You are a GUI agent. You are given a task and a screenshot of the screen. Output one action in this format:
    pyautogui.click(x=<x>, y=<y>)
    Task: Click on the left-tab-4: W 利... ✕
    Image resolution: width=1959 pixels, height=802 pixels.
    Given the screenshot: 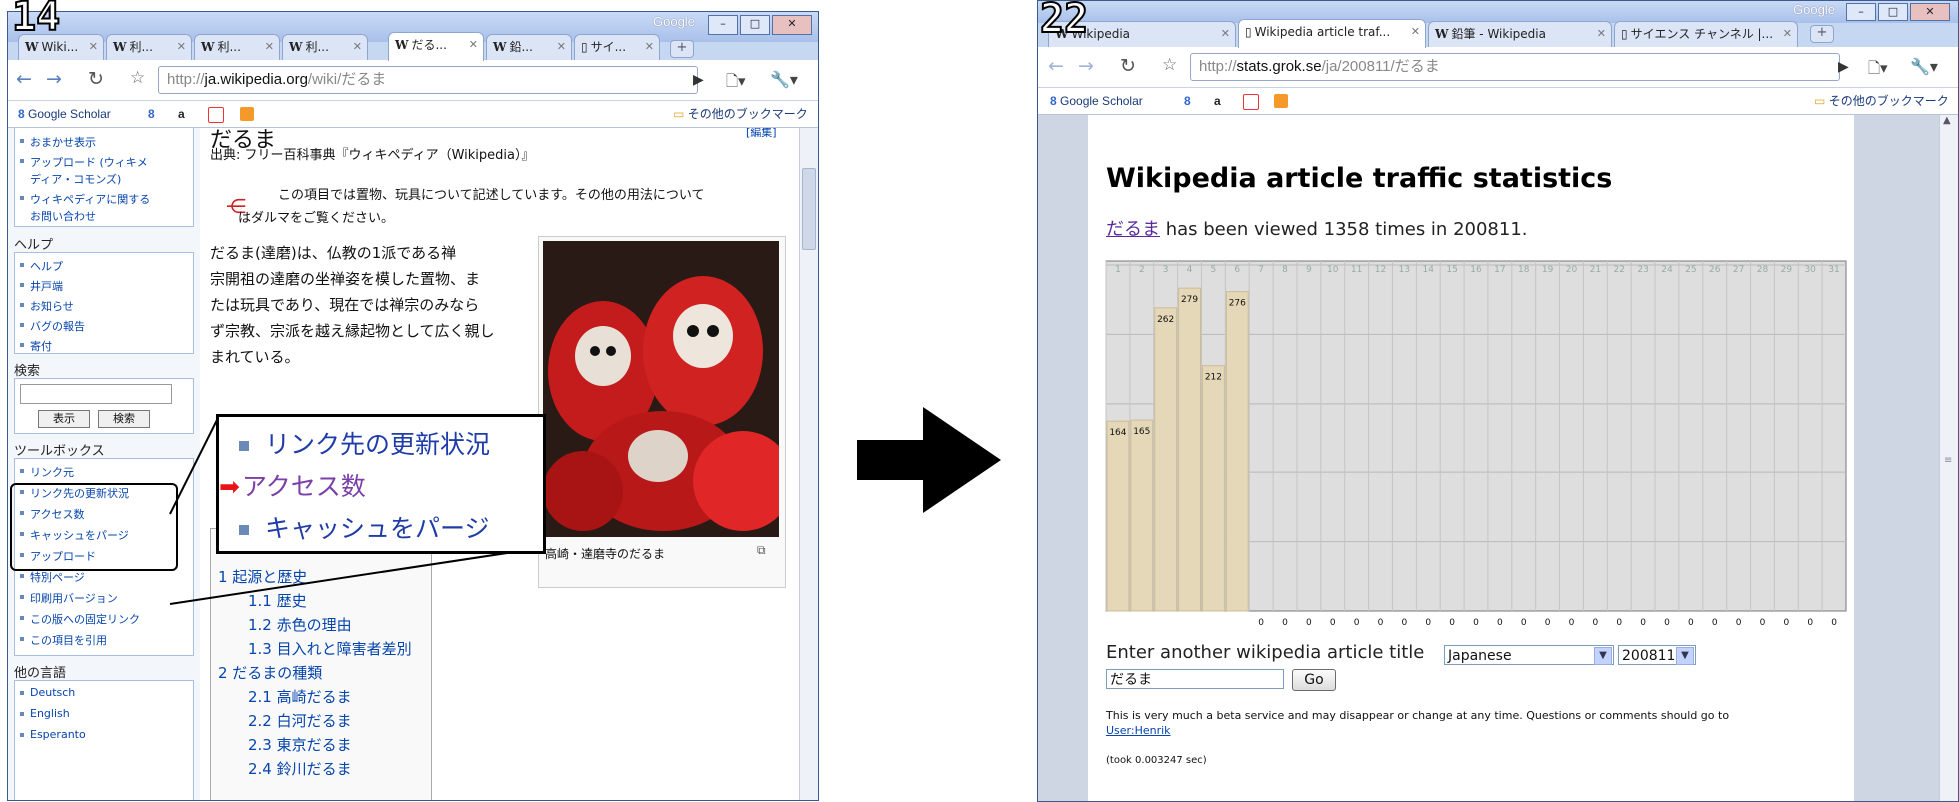 What is the action you would take?
    pyautogui.click(x=325, y=47)
    